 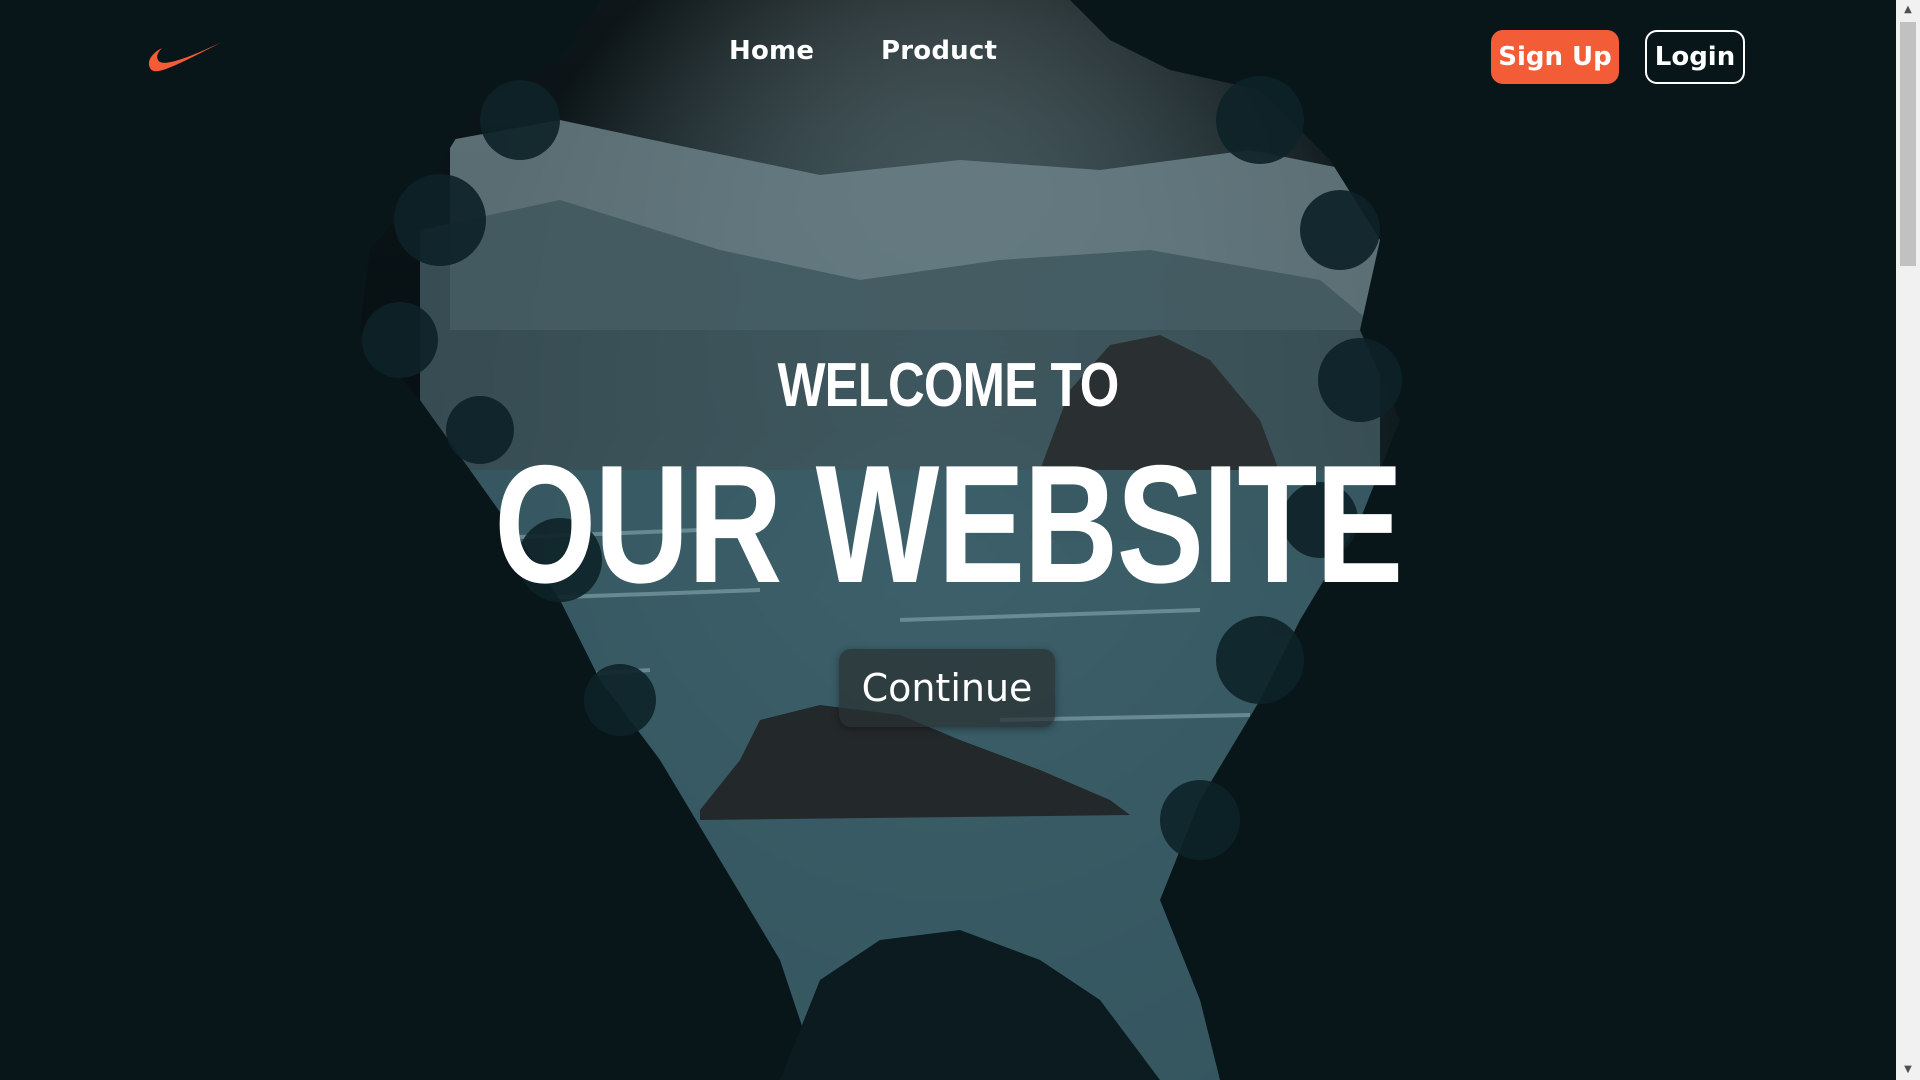 What do you see at coordinates (1908, 1070) in the screenshot?
I see `scroll-down-arrow-icon: ▼` at bounding box center [1908, 1070].